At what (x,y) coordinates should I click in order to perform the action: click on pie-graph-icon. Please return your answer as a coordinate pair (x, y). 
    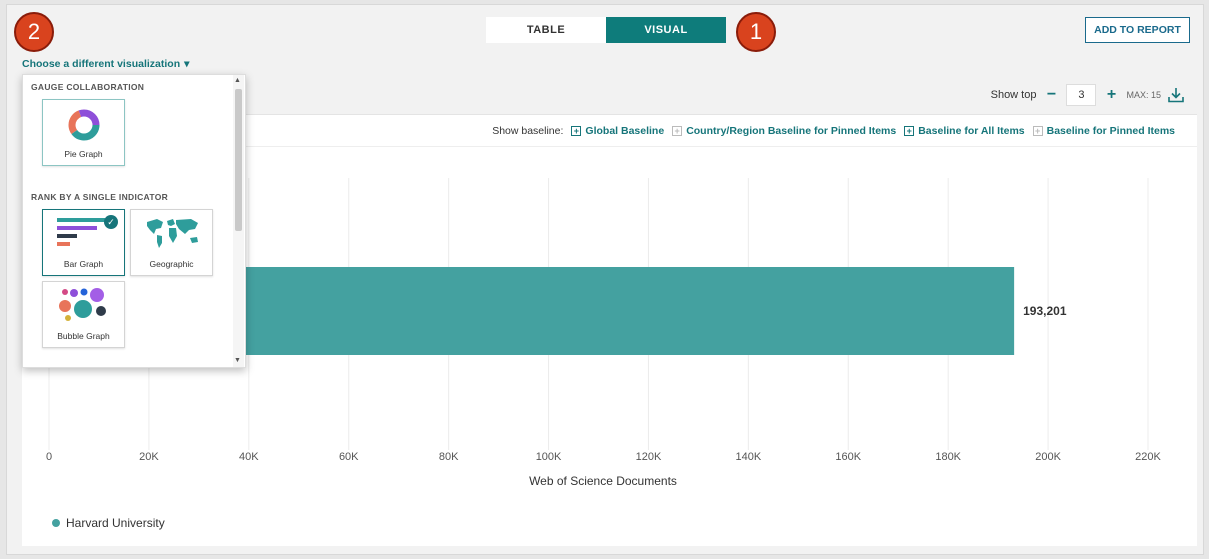
    Looking at the image, I should click on (84, 125).